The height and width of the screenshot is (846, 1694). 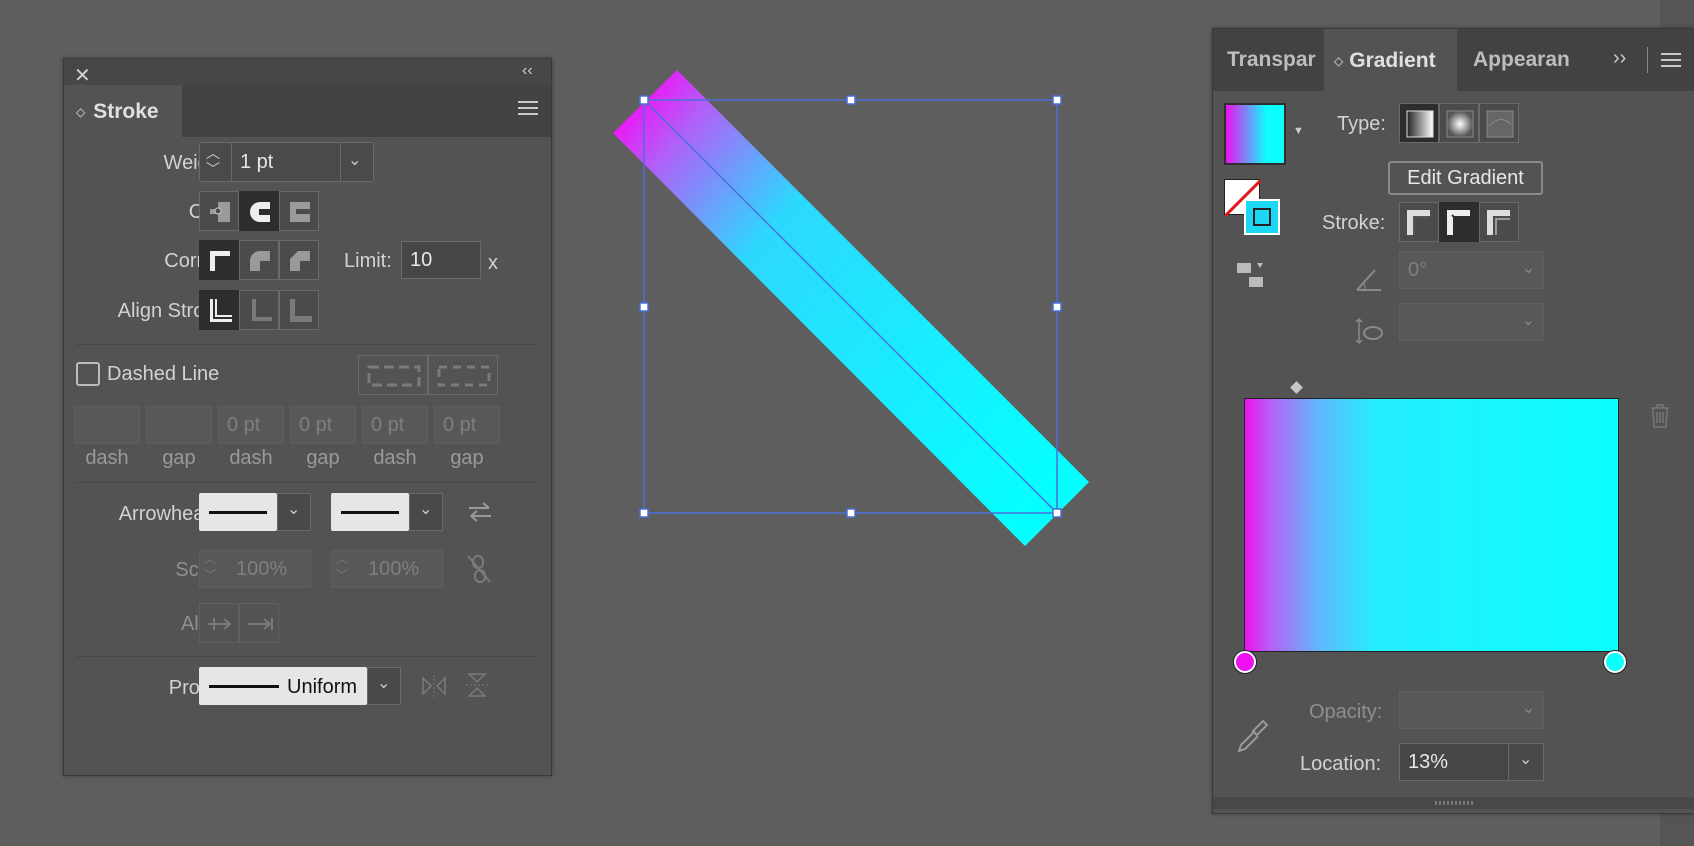 What do you see at coordinates (1262, 217) in the screenshot?
I see `stroke-swatch` at bounding box center [1262, 217].